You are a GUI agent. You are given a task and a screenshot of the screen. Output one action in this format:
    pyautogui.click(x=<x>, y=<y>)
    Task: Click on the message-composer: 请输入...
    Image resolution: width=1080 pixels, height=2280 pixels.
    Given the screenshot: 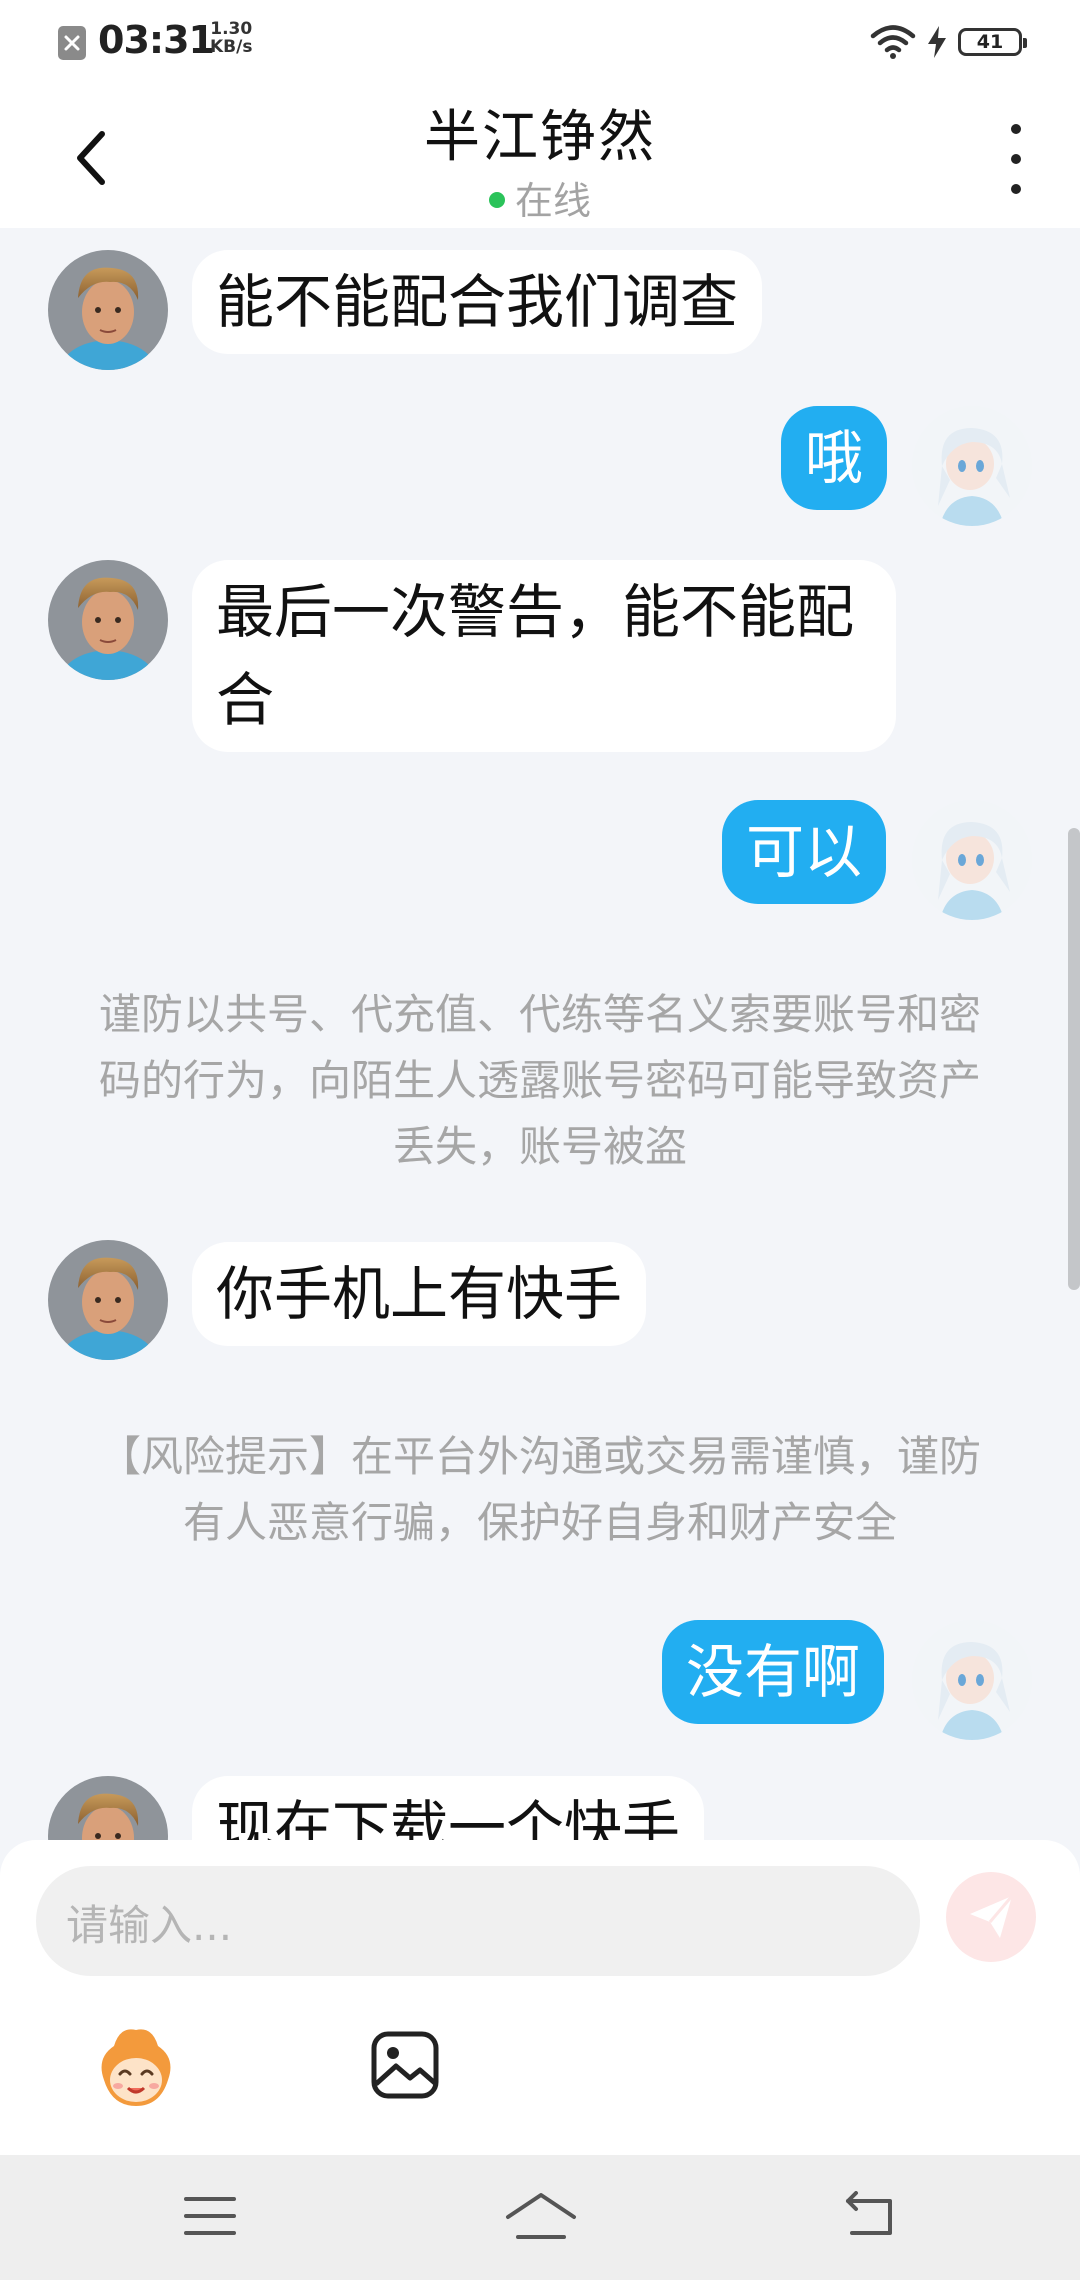 What is the action you would take?
    pyautogui.click(x=540, y=1997)
    